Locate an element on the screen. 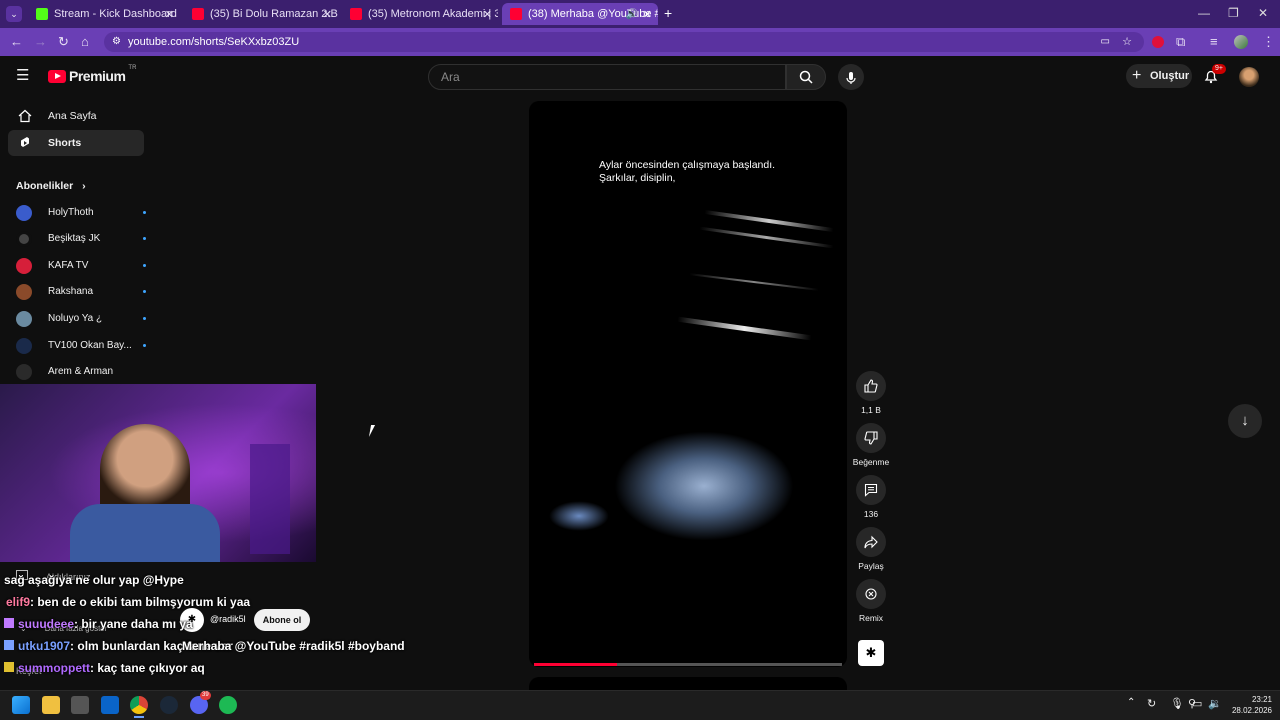 This screenshot has height=720, width=1280. share-label: Paylaş is located at coordinates (871, 566).